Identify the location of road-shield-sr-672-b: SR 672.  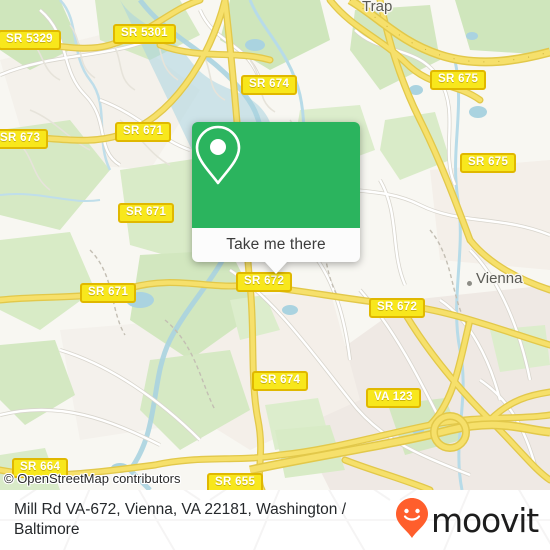
(397, 308).